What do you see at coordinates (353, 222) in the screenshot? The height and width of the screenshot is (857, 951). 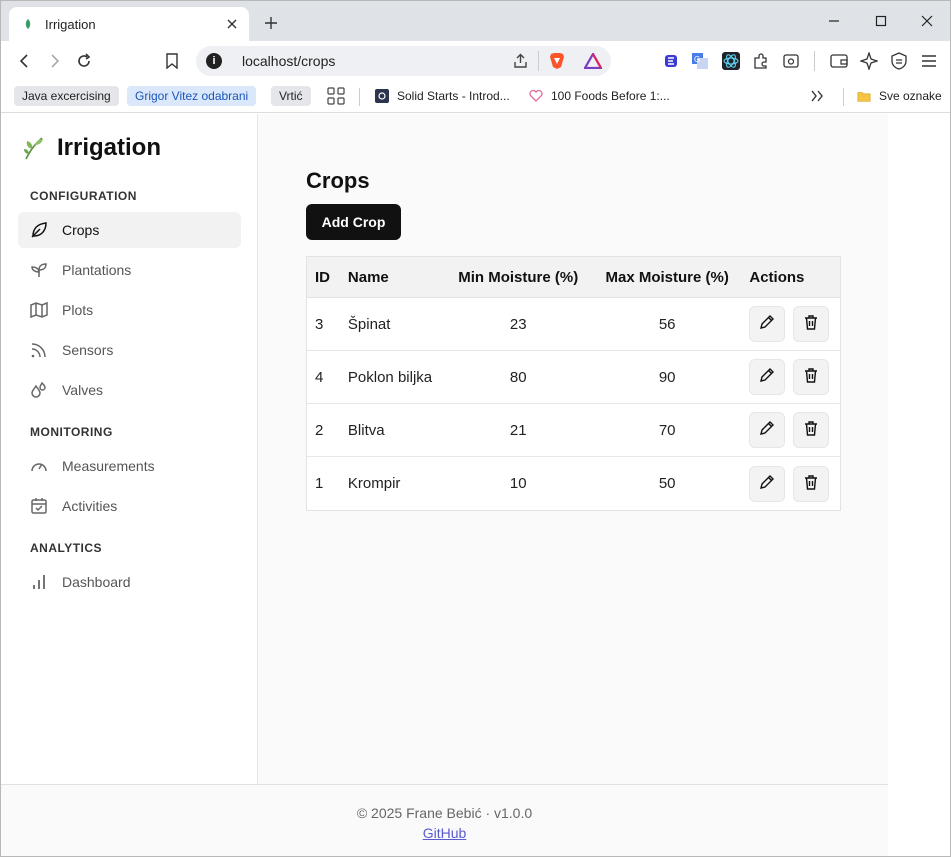 I see `add-crop-button: Add Crop` at bounding box center [353, 222].